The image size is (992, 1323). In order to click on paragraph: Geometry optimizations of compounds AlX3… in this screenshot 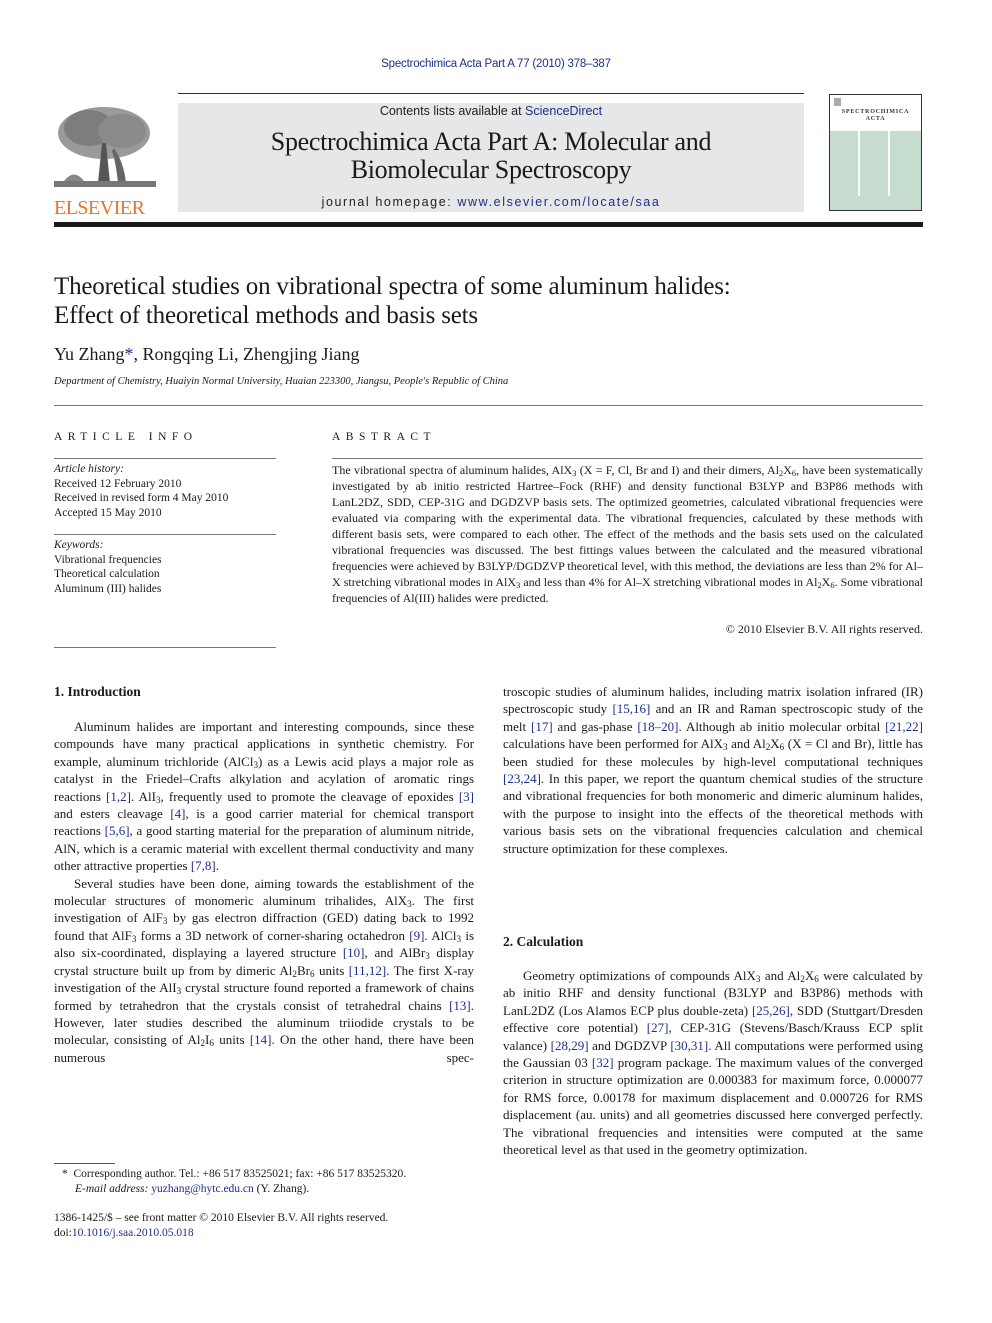, I will do `click(713, 1063)`.